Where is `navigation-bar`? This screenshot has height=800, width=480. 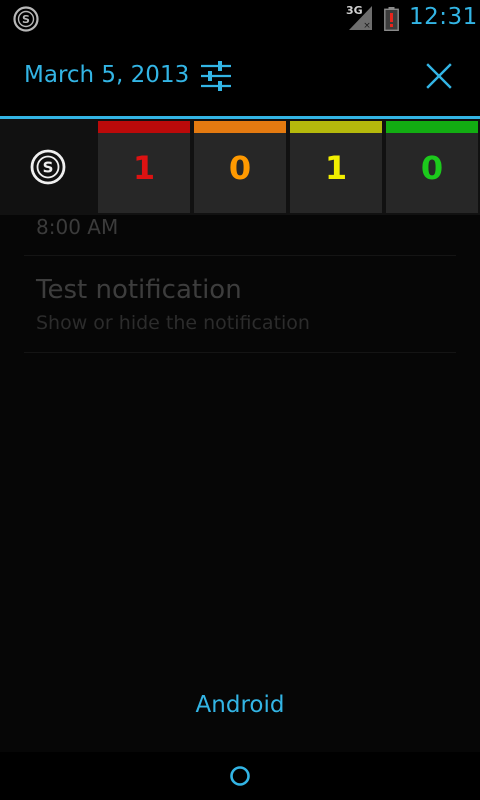
navigation-bar is located at coordinates (240, 776).